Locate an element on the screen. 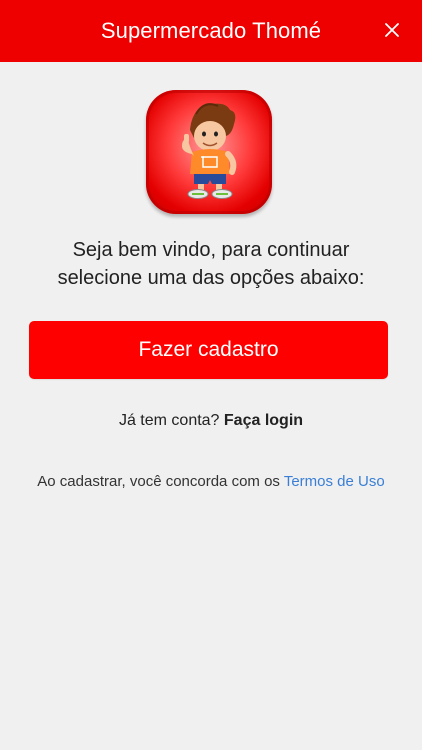 This screenshot has width=422, height=750. signup-button: Fazer cadastro is located at coordinates (208, 350).